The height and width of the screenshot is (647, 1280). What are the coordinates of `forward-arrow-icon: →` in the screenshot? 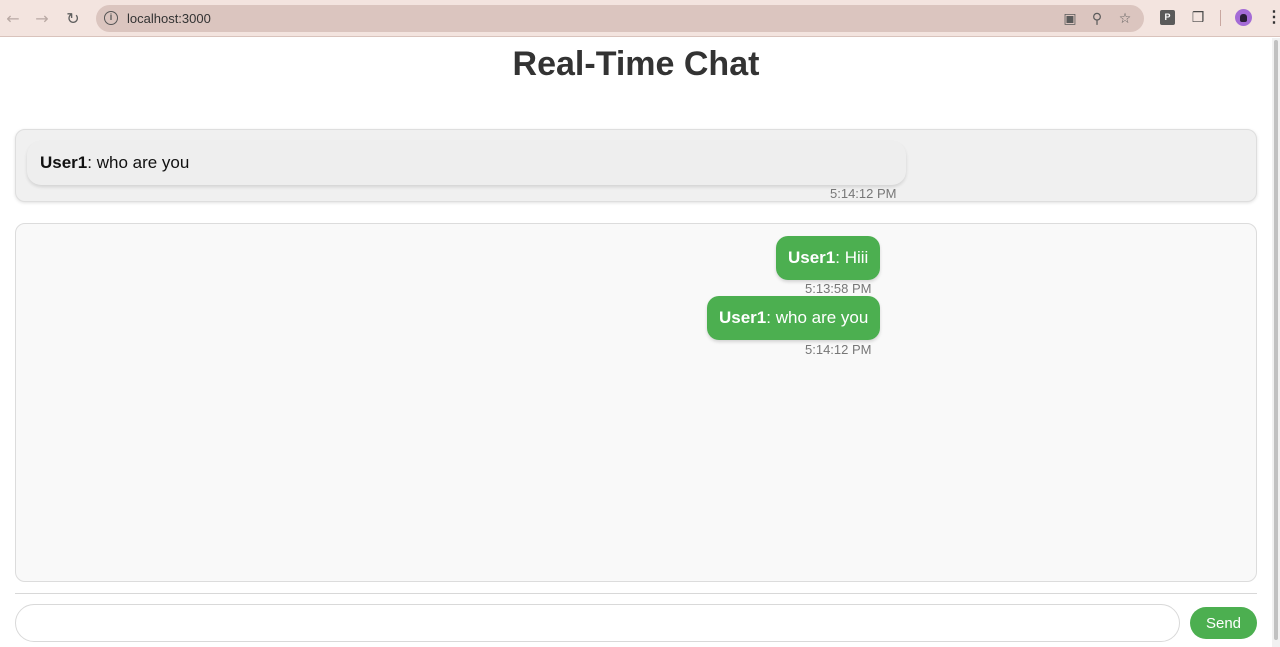 It's located at (42, 18).